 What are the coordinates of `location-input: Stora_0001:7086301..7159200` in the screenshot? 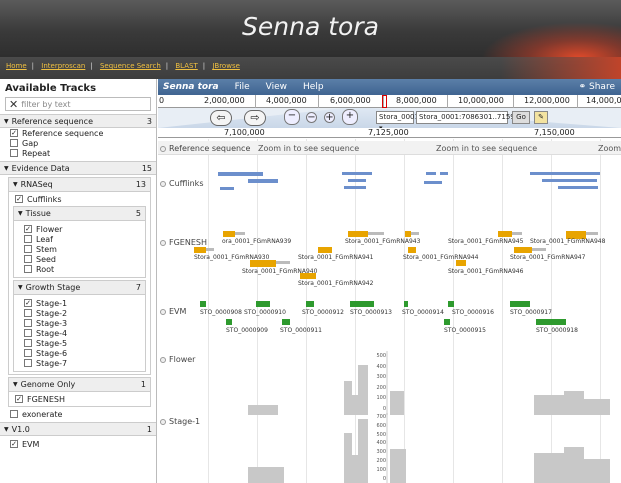 It's located at (472, 117).